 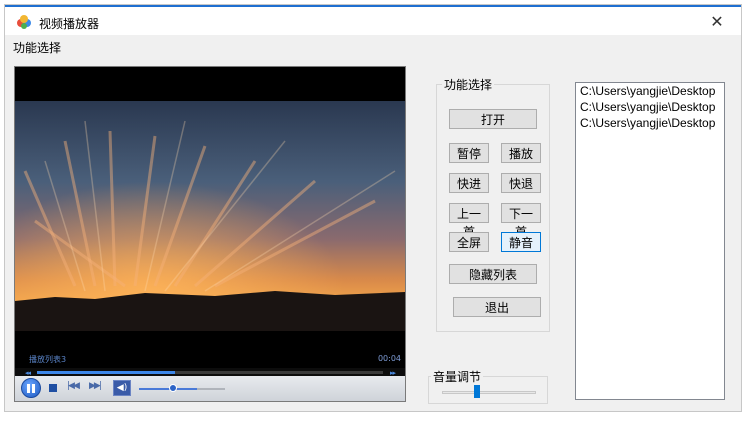 What do you see at coordinates (493, 274) in the screenshot?
I see `hide-list-button: 隐藏列表` at bounding box center [493, 274].